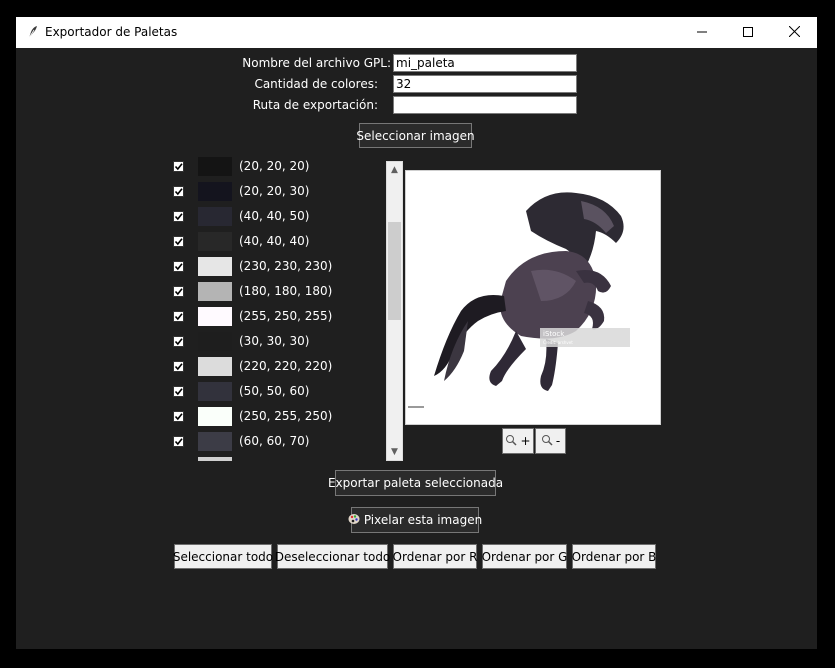 The image size is (835, 668). Describe the element at coordinates (547, 441) in the screenshot. I see `magnifier-icon` at that location.